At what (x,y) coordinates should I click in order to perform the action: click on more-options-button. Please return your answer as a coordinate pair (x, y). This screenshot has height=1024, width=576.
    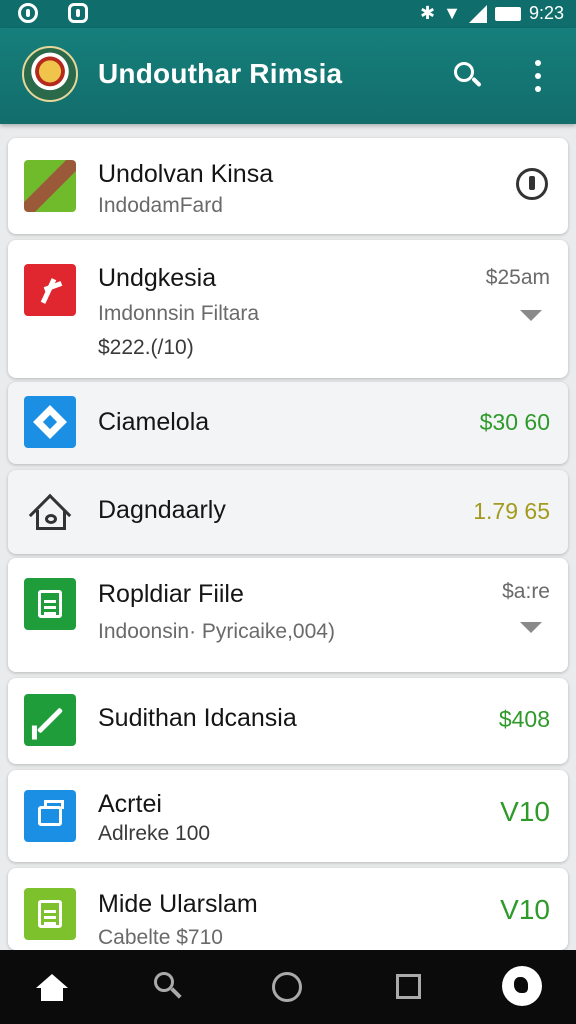
    Looking at the image, I should click on (538, 76).